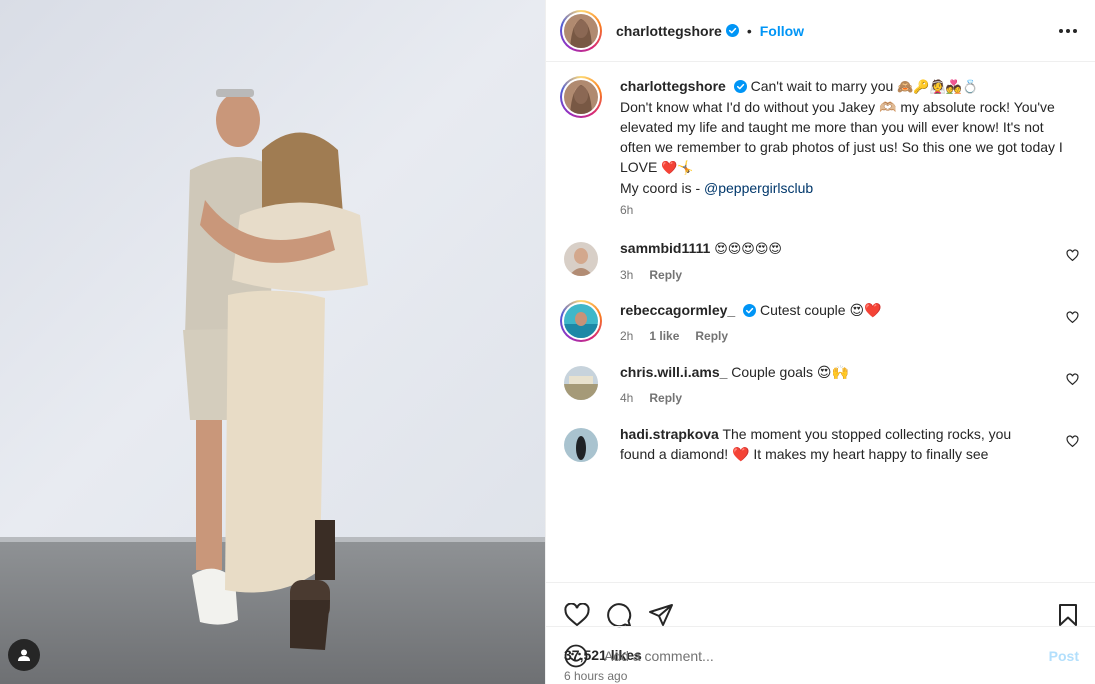 The image size is (1095, 684). What do you see at coordinates (758, 188) in the screenshot?
I see `mention-link: @peppergirlsclub` at bounding box center [758, 188].